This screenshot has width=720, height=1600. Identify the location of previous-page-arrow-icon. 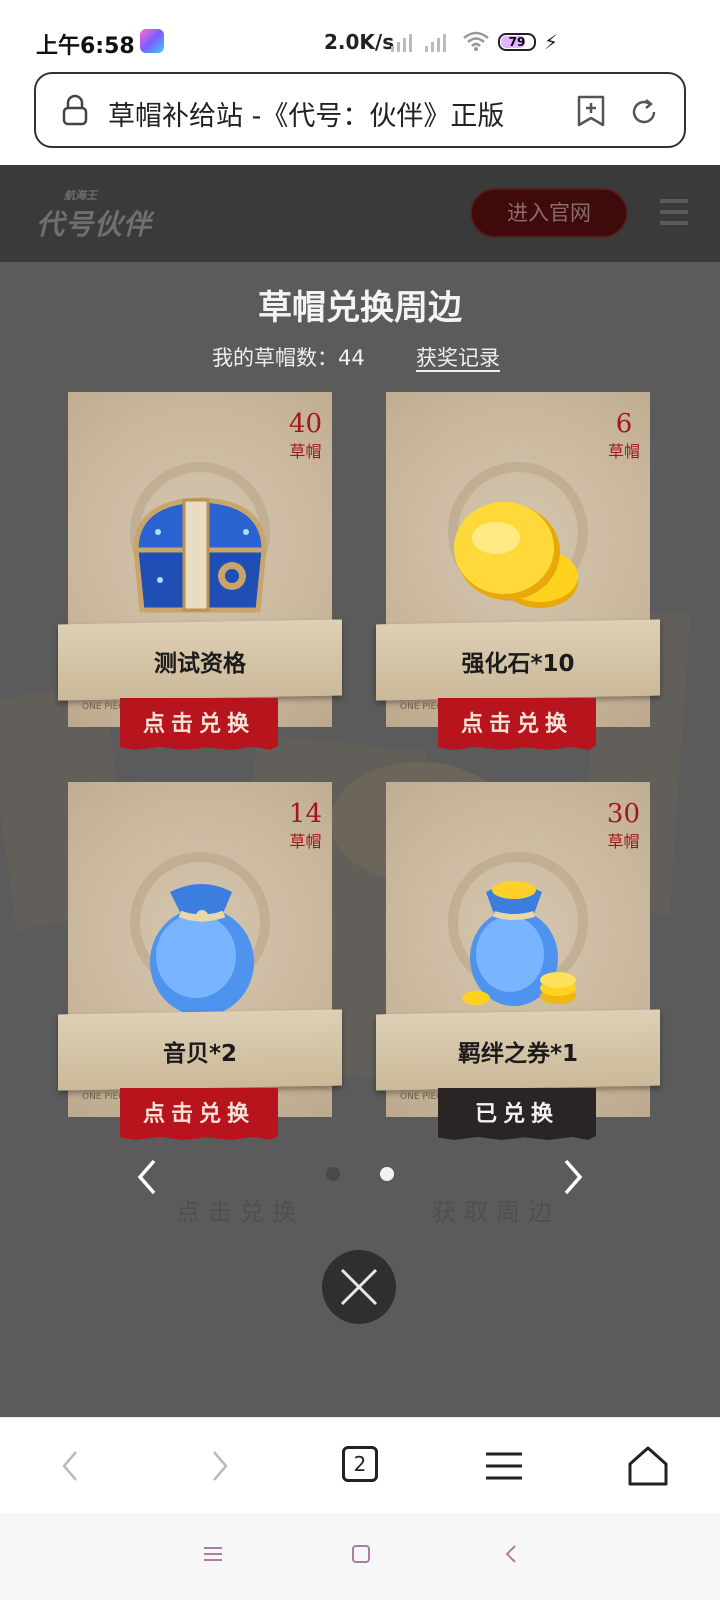
(147, 1177).